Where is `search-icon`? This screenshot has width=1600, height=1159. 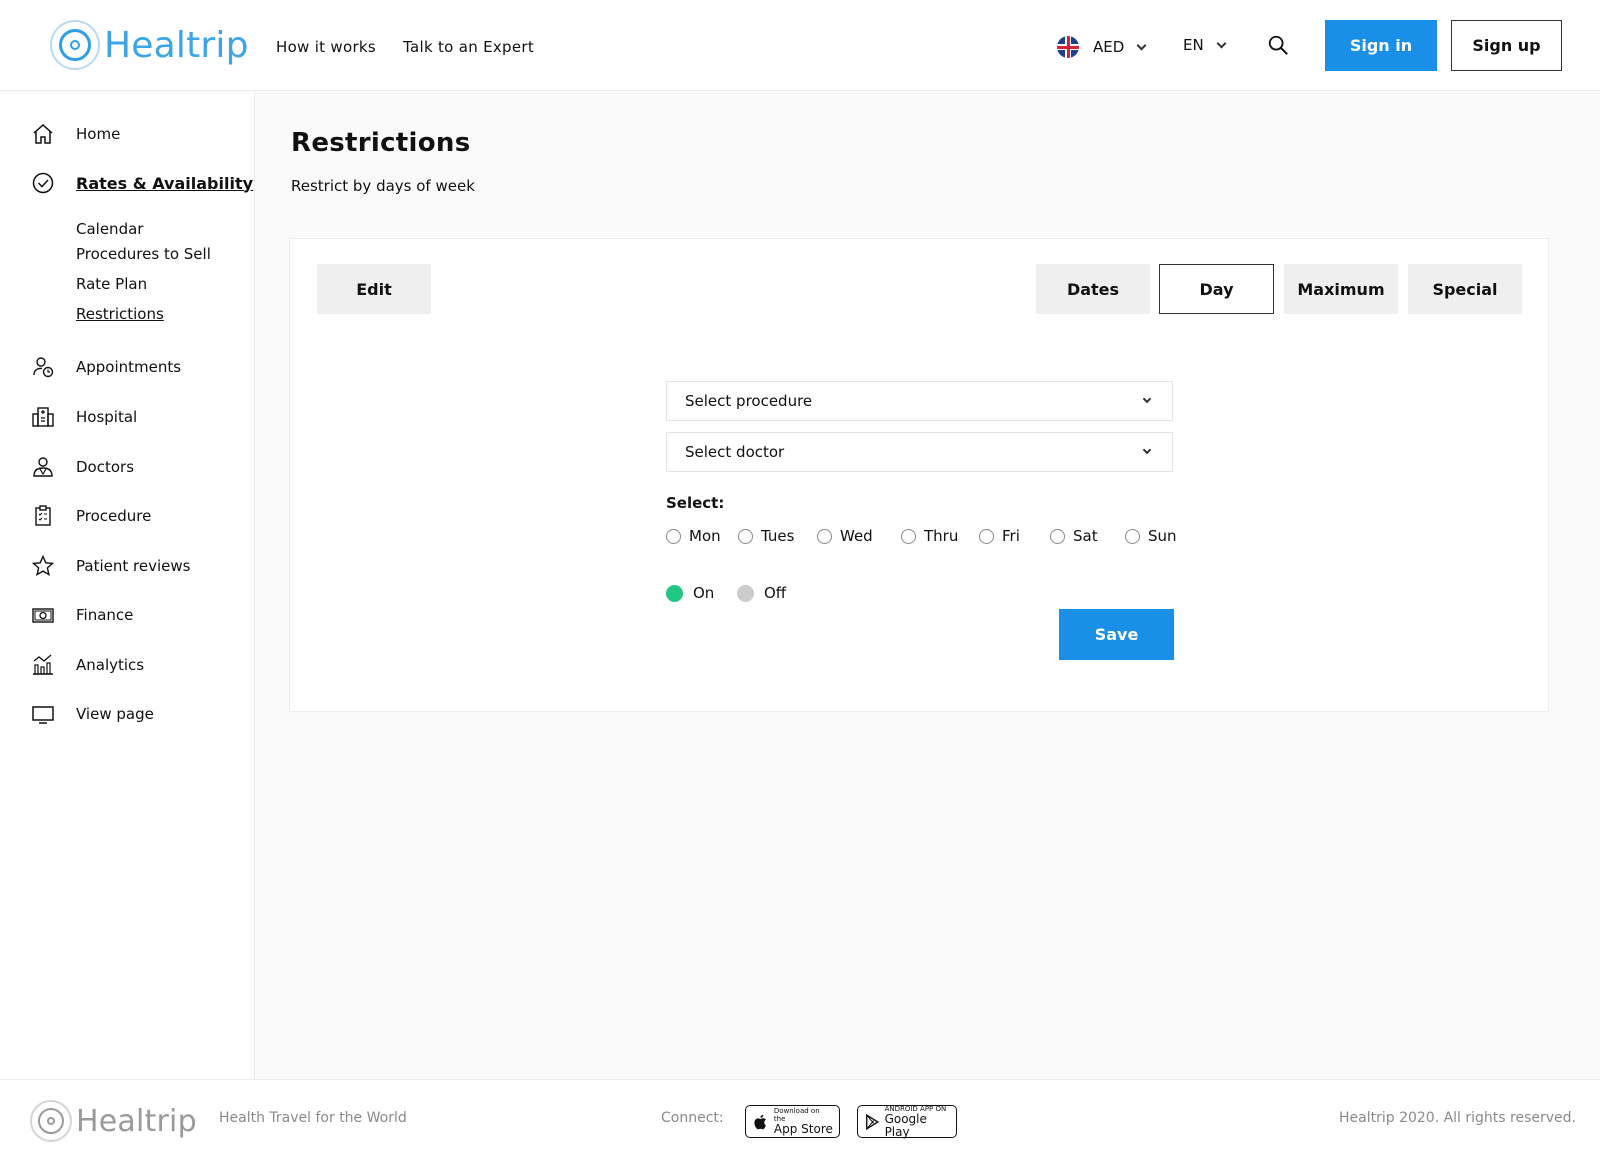
search-icon is located at coordinates (1278, 45).